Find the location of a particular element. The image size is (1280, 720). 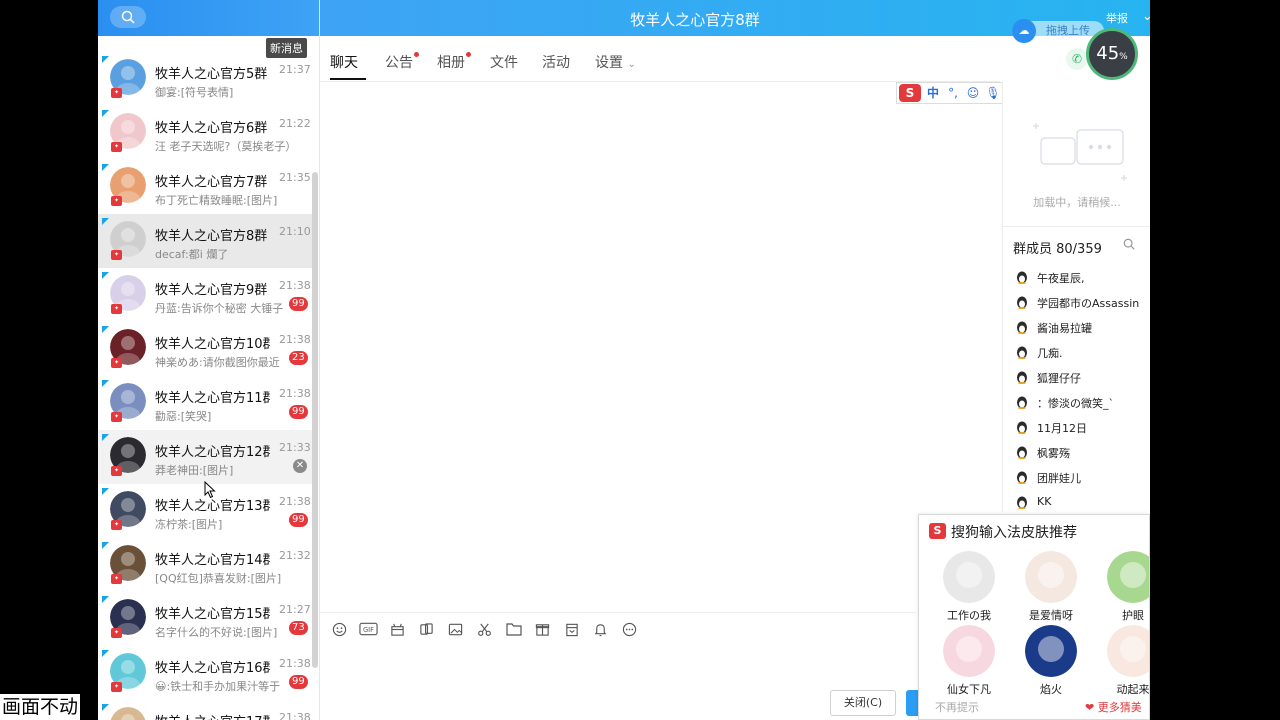

tab-chat: 聊天 is located at coordinates (344, 62).